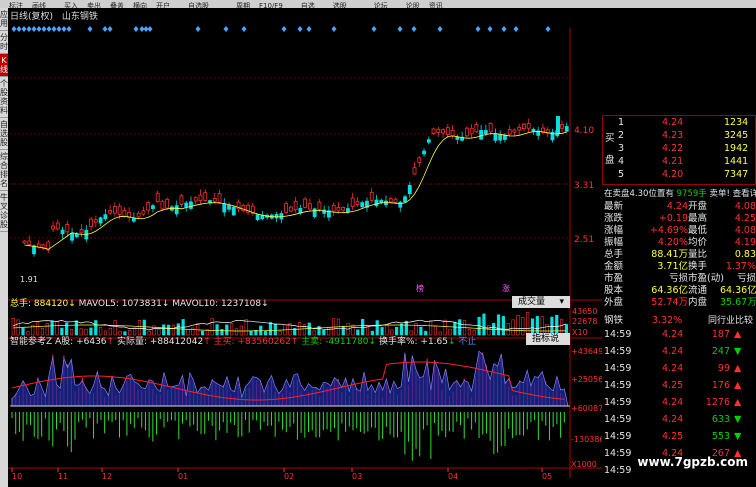 This screenshot has height=487, width=756. Describe the element at coordinates (669, 254) in the screenshot. I see `quote-value: 88.41万` at that location.